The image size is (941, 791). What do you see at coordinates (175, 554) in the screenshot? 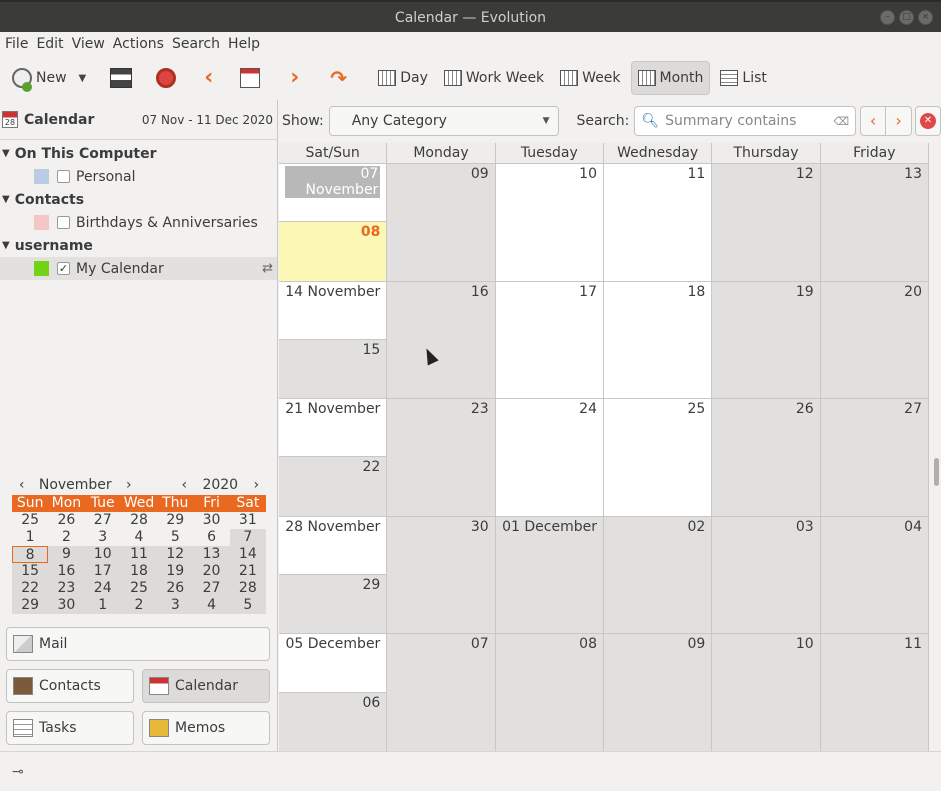
I see `mini-day: 12` at bounding box center [175, 554].